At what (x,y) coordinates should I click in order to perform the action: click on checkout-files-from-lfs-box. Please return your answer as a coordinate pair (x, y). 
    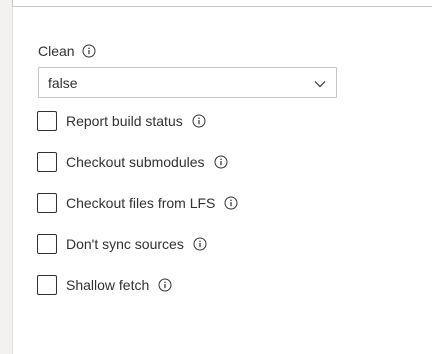
    Looking at the image, I should click on (47, 203).